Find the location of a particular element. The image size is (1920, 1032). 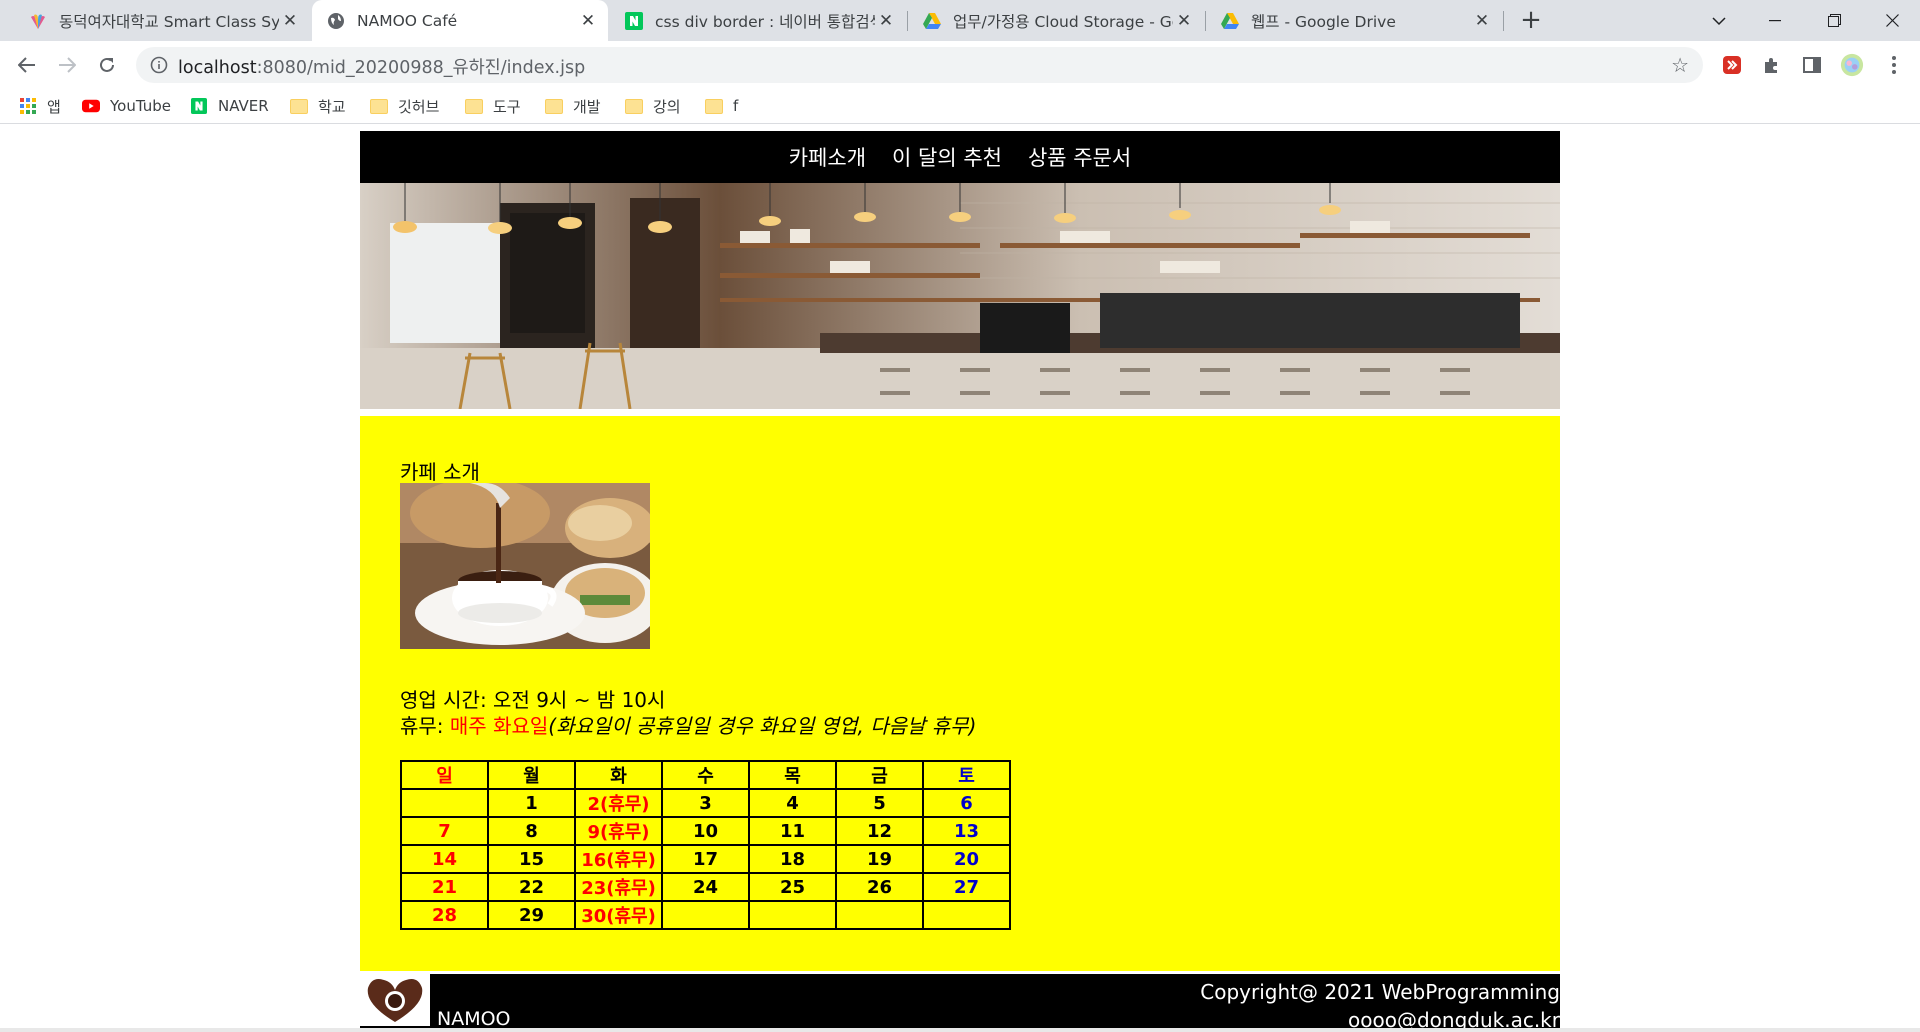

weekday-header: 수 is located at coordinates (705, 775).